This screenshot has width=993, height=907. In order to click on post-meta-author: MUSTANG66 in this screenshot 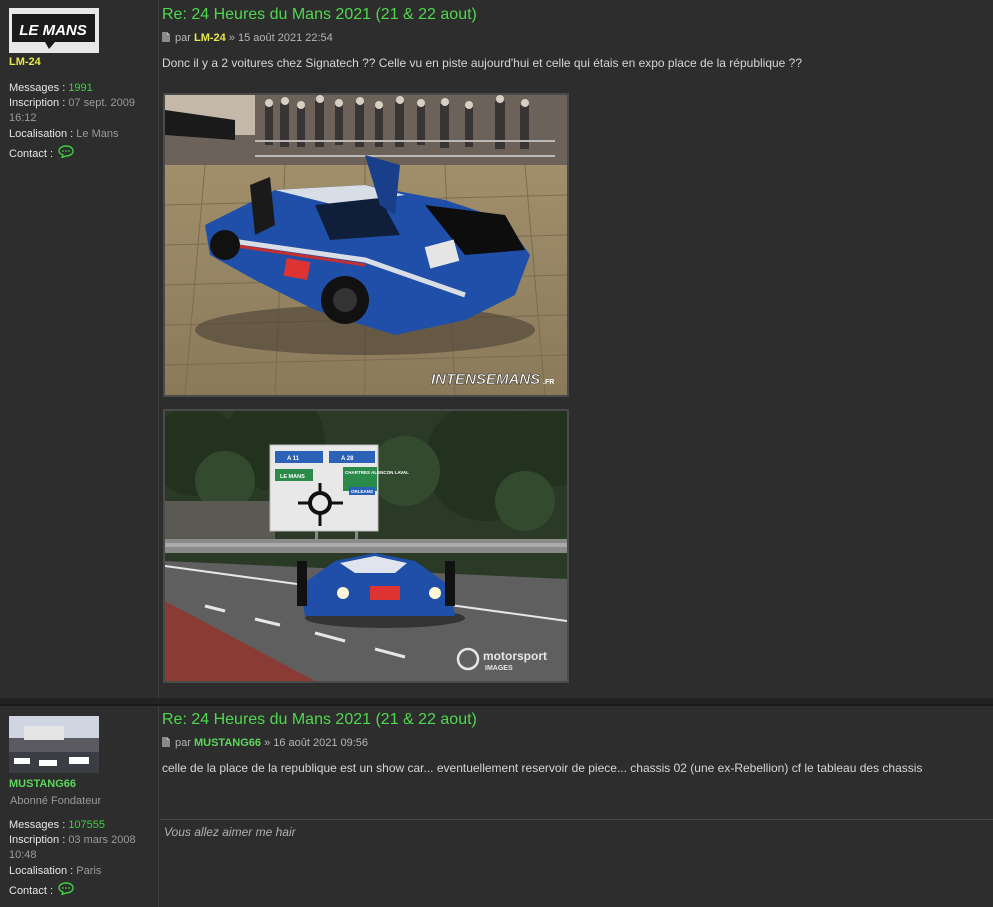, I will do `click(227, 743)`.